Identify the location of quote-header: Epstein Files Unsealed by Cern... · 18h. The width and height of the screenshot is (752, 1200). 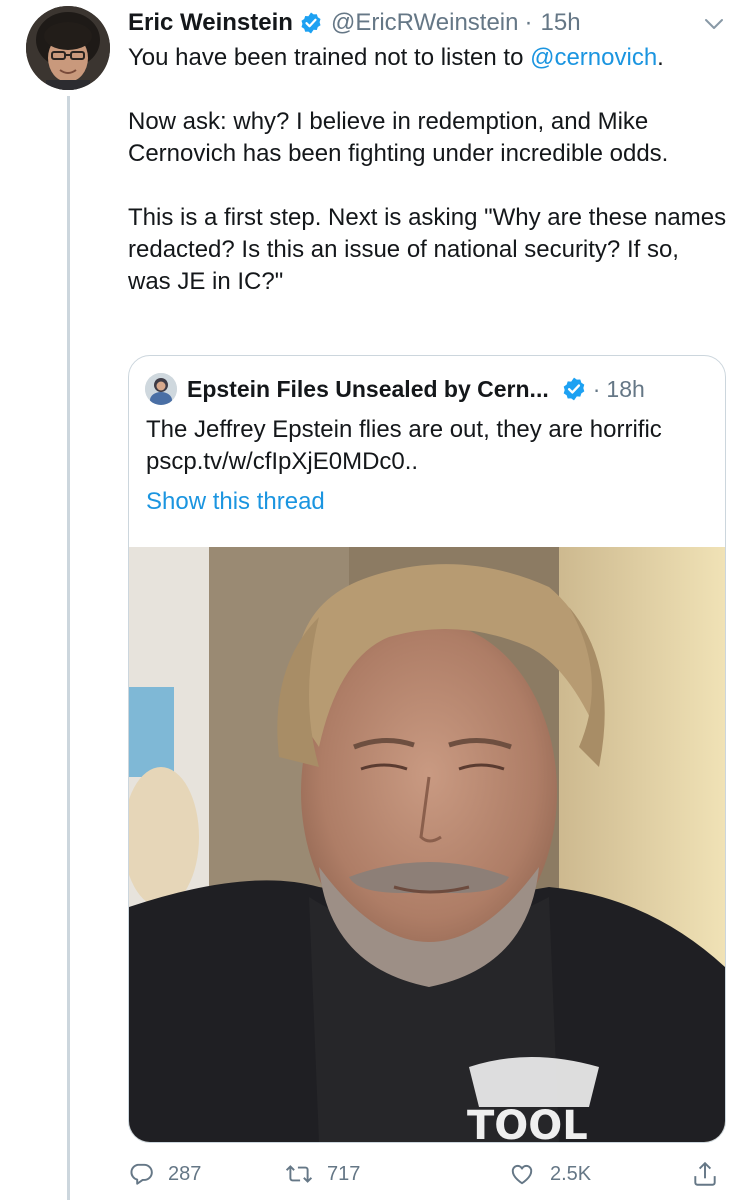
(395, 389).